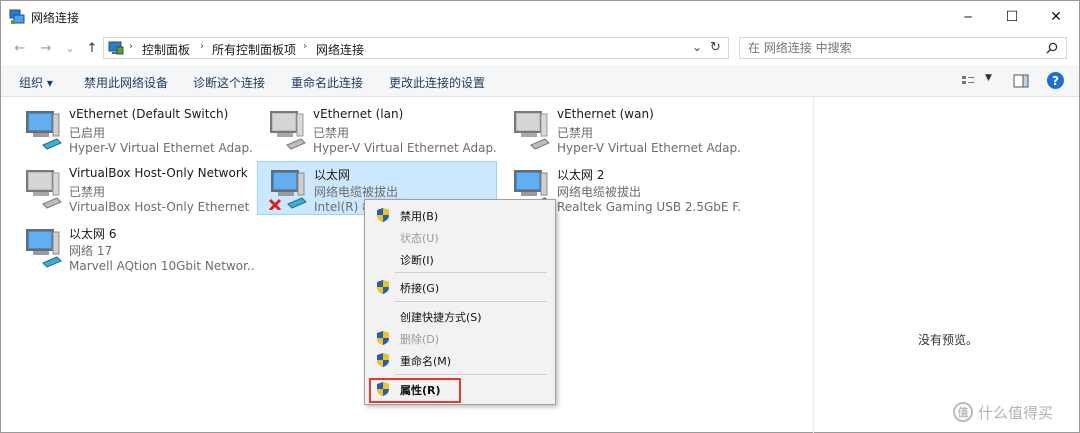 The height and width of the screenshot is (433, 1080). Describe the element at coordinates (17, 16) in the screenshot. I see `network-connections-icon` at that location.